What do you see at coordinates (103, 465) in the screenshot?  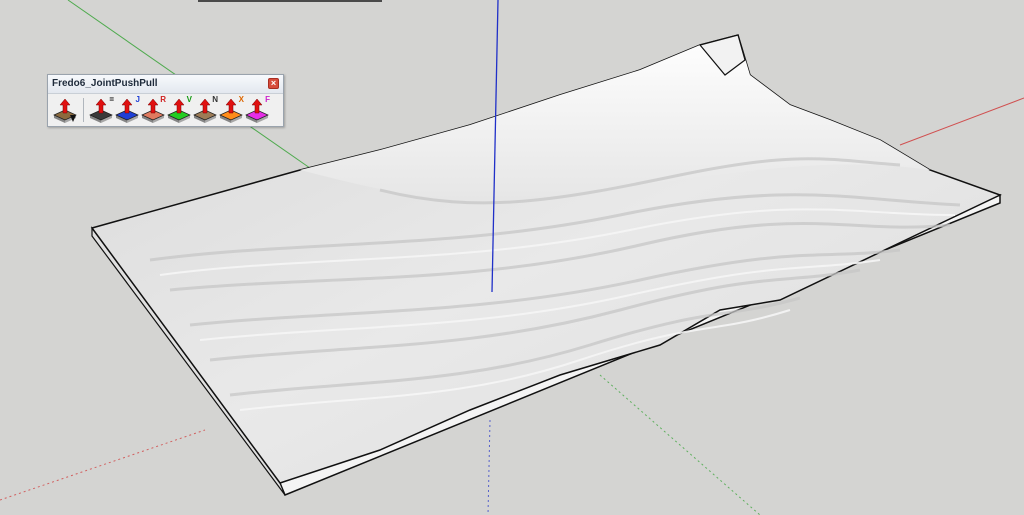 I see `red-axis-dashed` at bounding box center [103, 465].